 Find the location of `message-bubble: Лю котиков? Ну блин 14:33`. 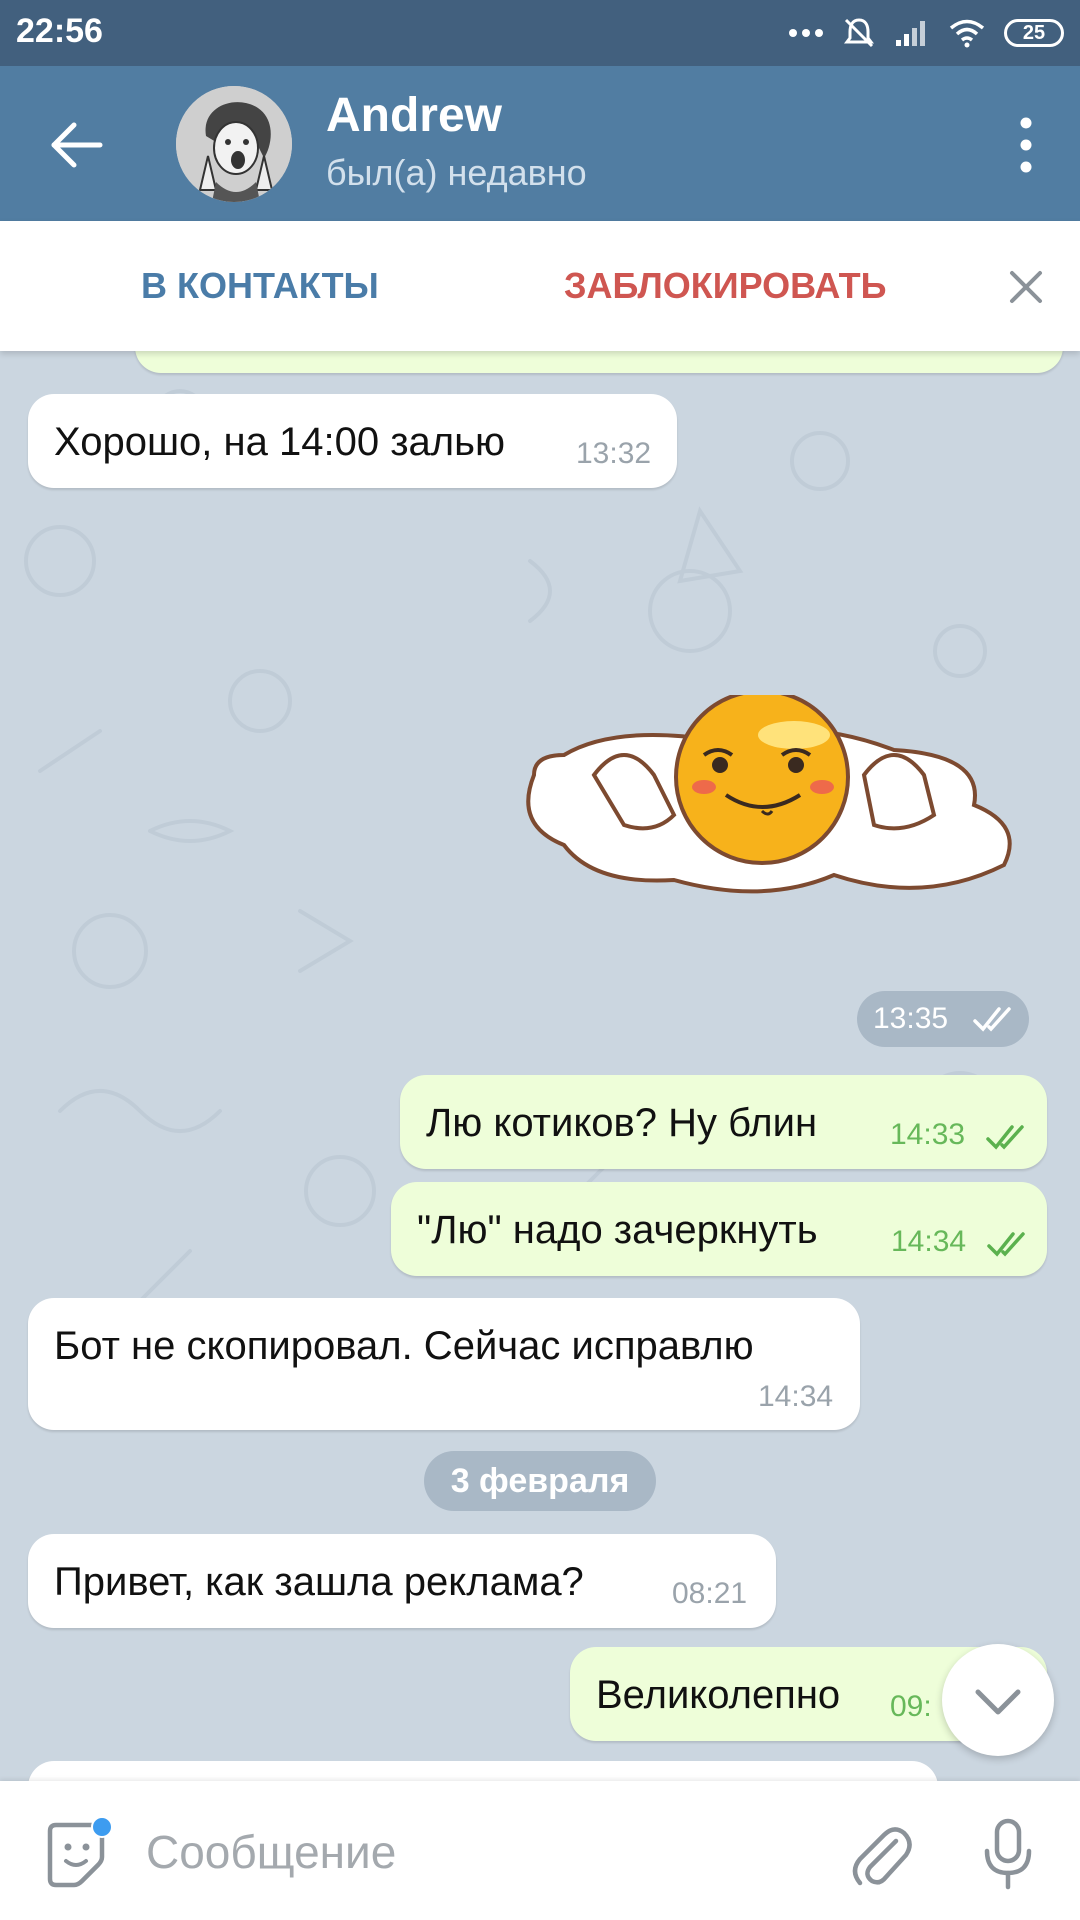

message-bubble: Лю котиков? Ну блин 14:33 is located at coordinates (723, 1122).